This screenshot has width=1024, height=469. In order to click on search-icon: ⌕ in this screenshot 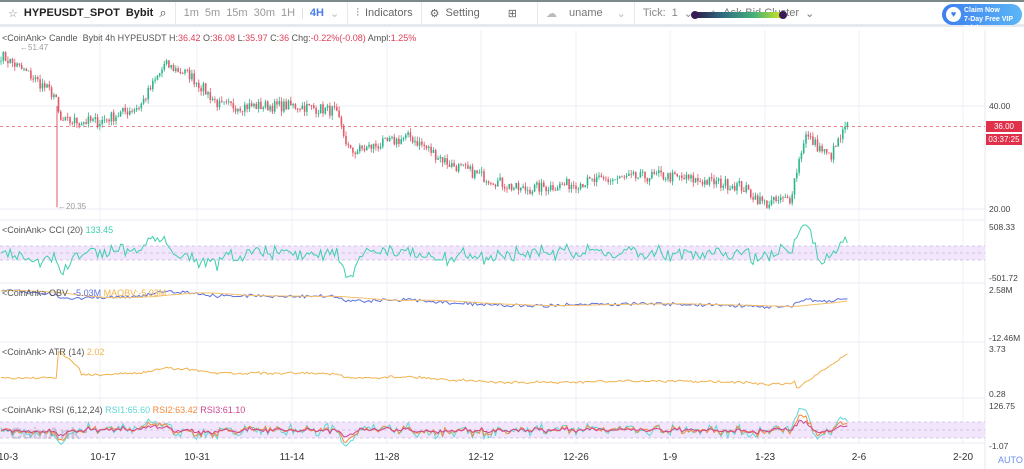, I will do `click(162, 13)`.